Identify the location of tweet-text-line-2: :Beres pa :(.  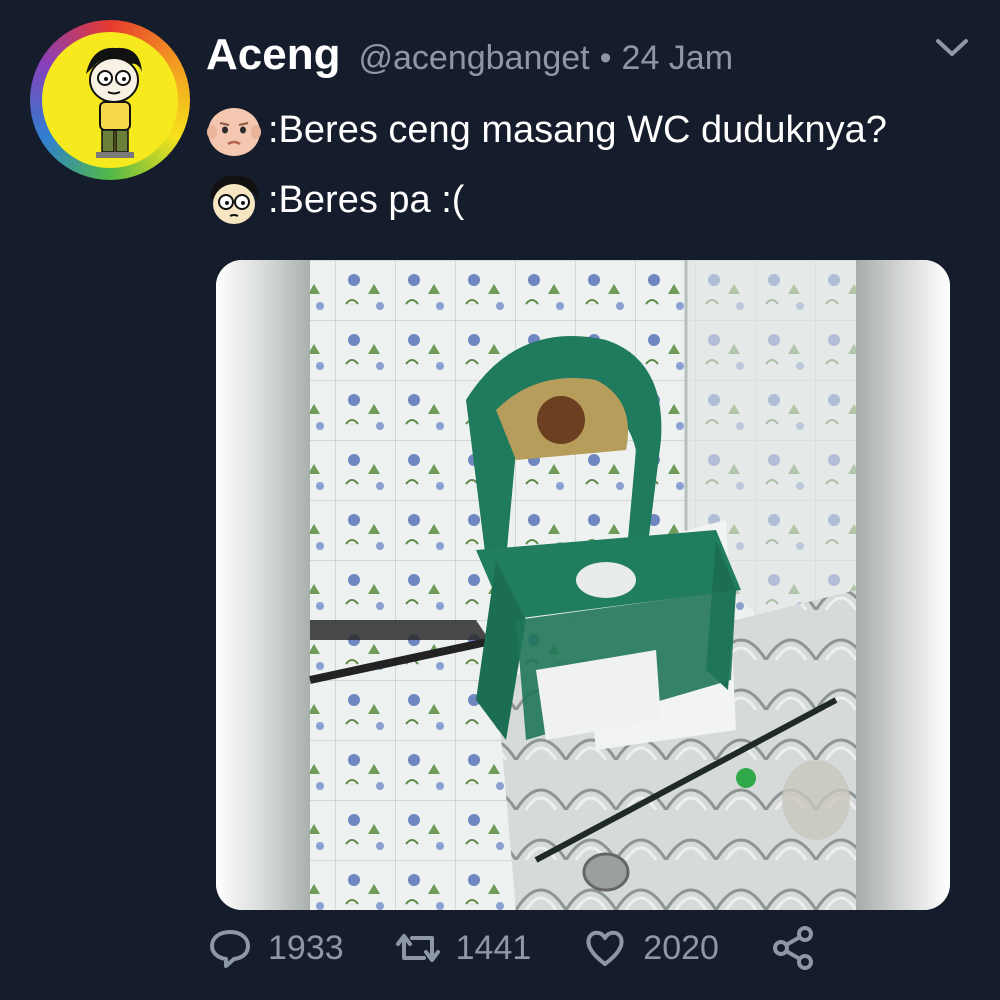
(366, 199).